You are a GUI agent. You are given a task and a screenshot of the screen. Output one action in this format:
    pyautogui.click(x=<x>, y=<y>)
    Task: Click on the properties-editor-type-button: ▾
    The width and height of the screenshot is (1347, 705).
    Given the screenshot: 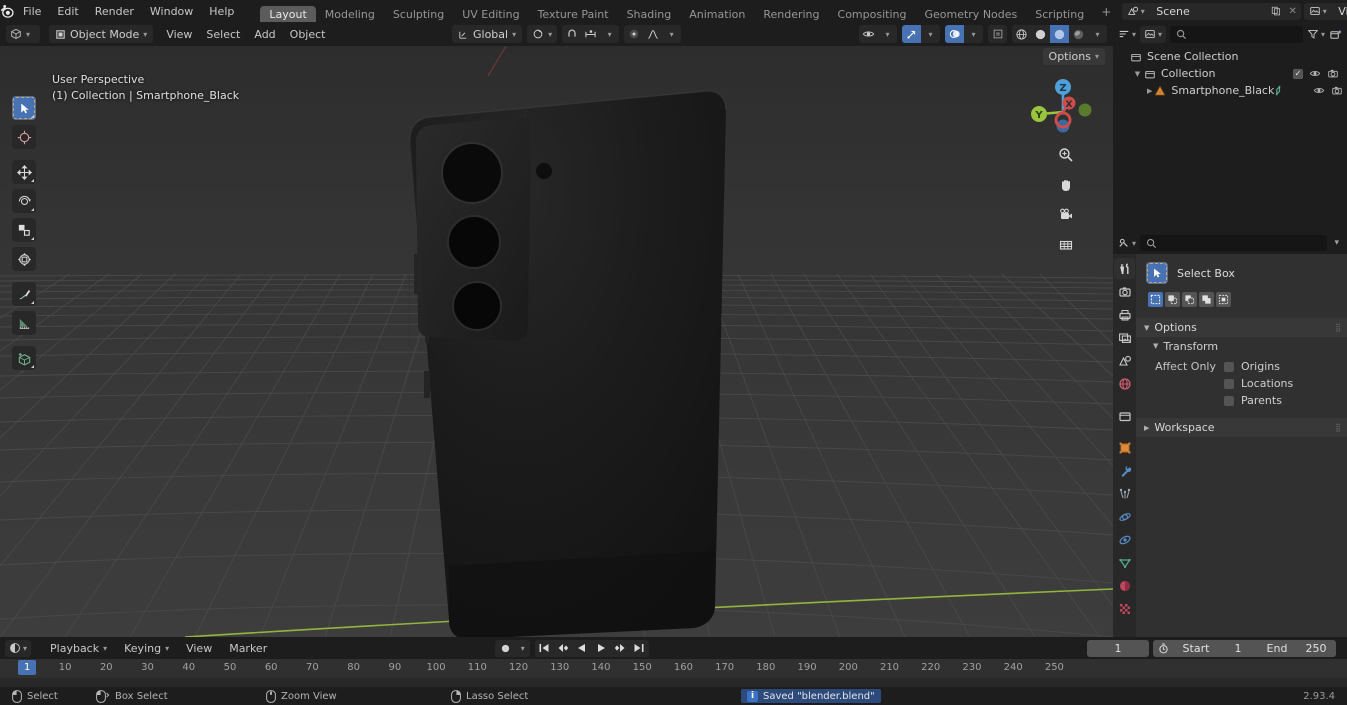 What is the action you would take?
    pyautogui.click(x=1127, y=243)
    